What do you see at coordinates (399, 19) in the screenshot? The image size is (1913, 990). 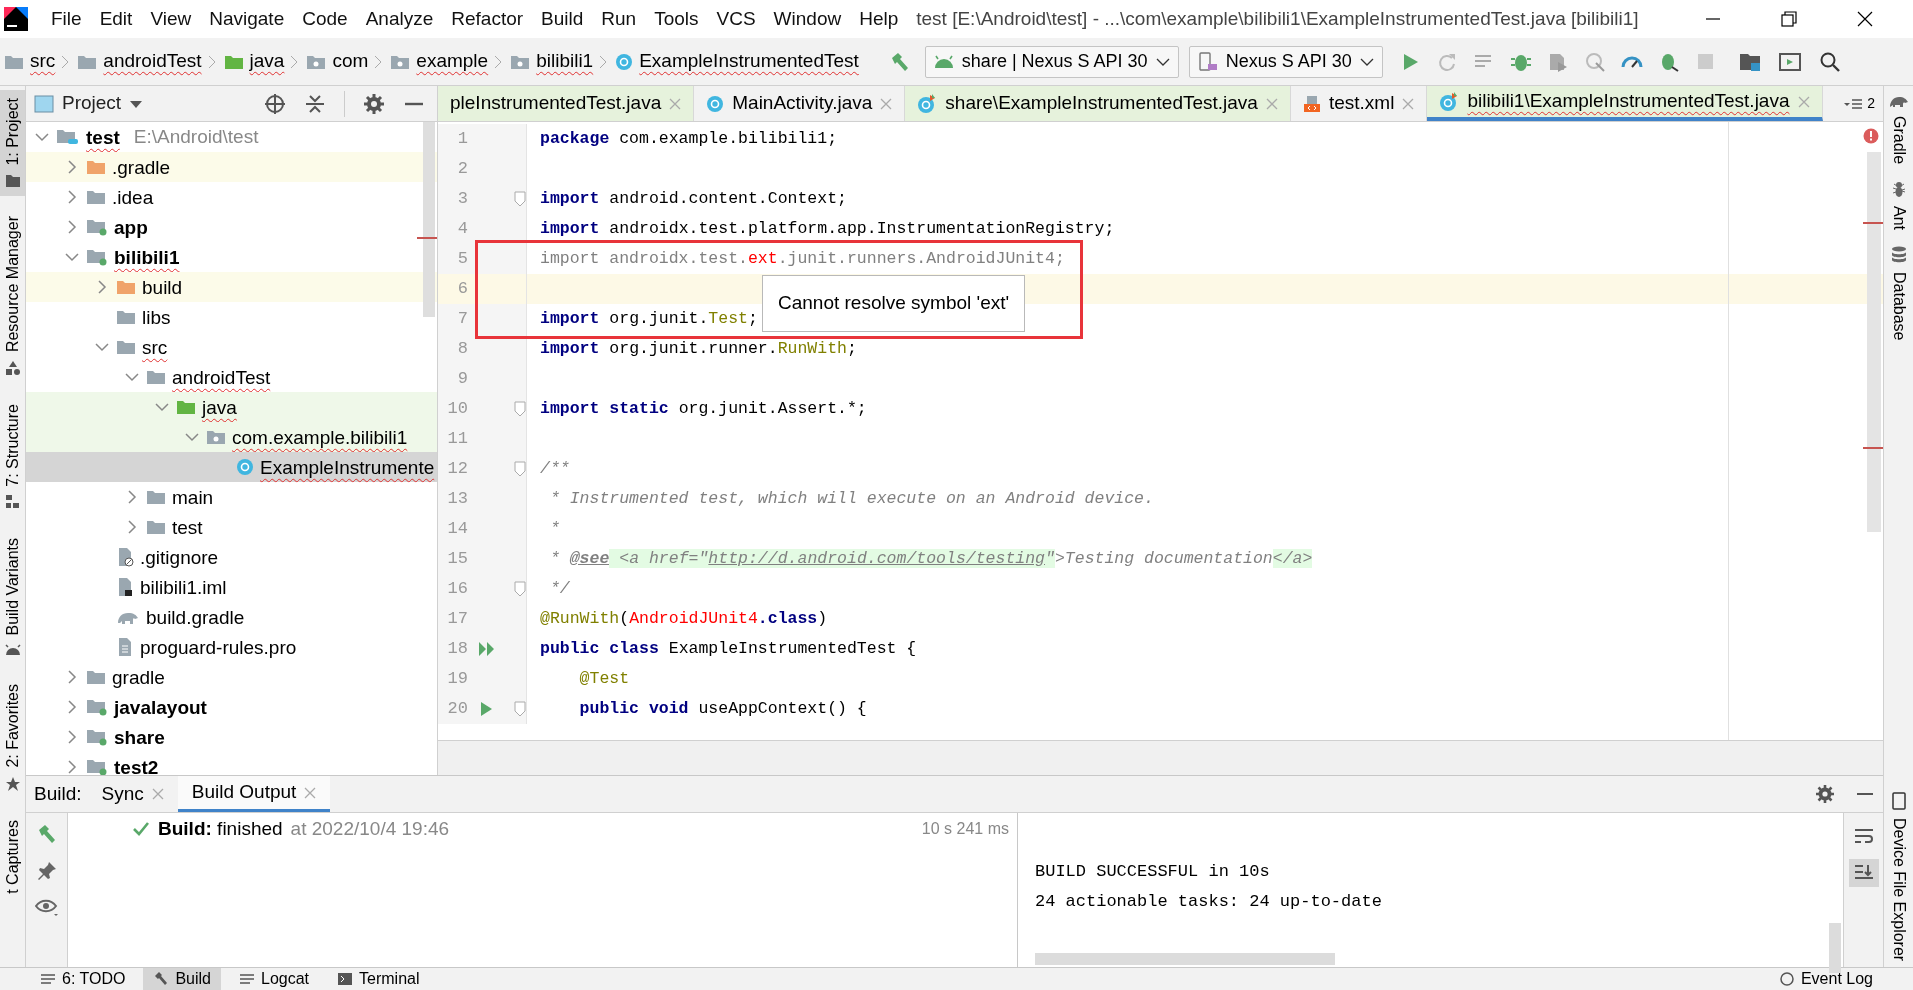 I see `menu-item: Analyze` at bounding box center [399, 19].